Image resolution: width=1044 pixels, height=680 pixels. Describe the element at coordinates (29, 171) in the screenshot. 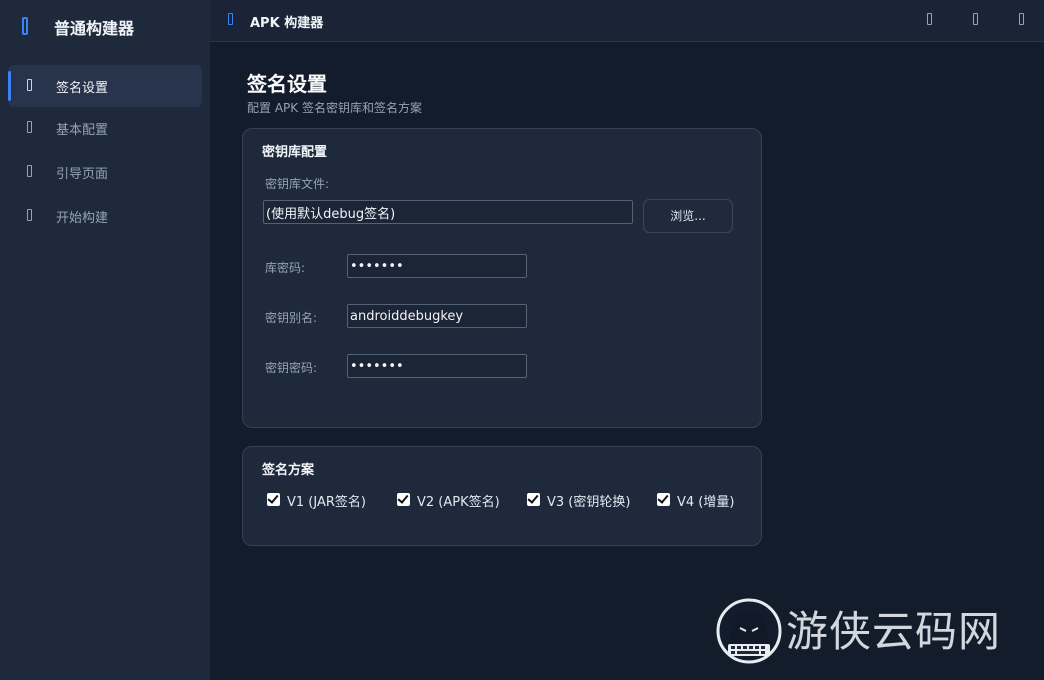

I see `guide-icon` at that location.